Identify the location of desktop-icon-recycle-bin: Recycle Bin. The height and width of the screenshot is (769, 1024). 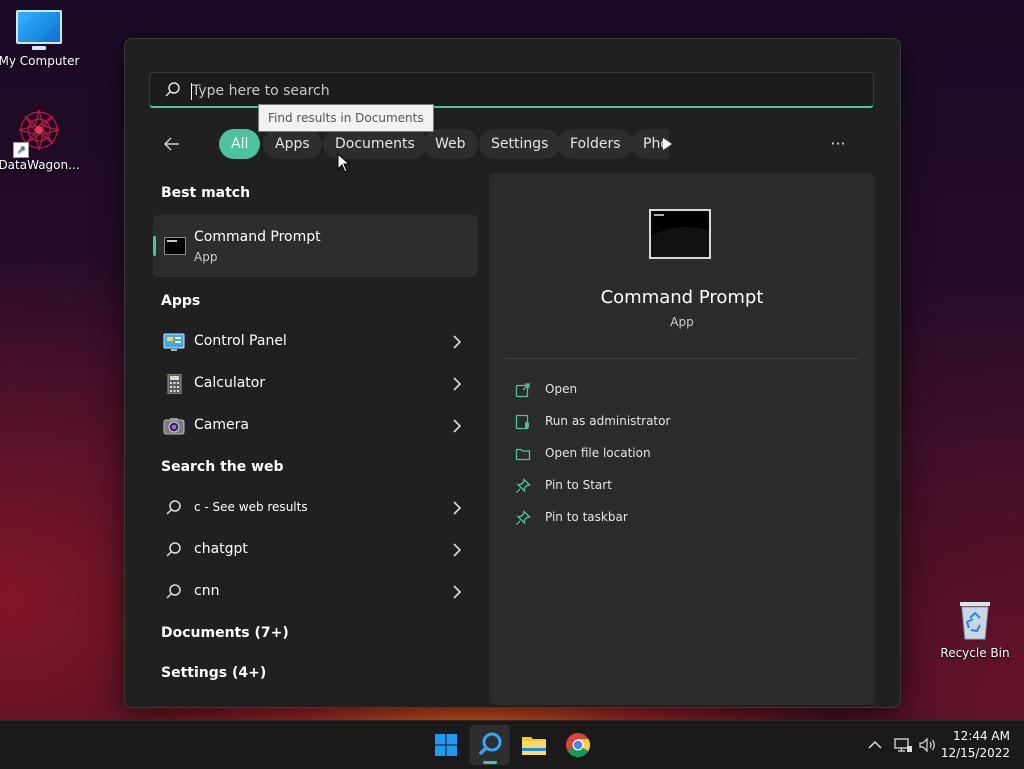
(975, 629).